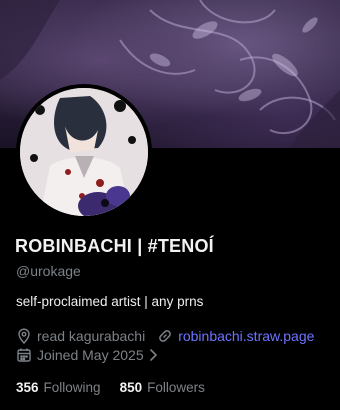  Describe the element at coordinates (176, 387) in the screenshot. I see `followers-label: Followers` at that location.